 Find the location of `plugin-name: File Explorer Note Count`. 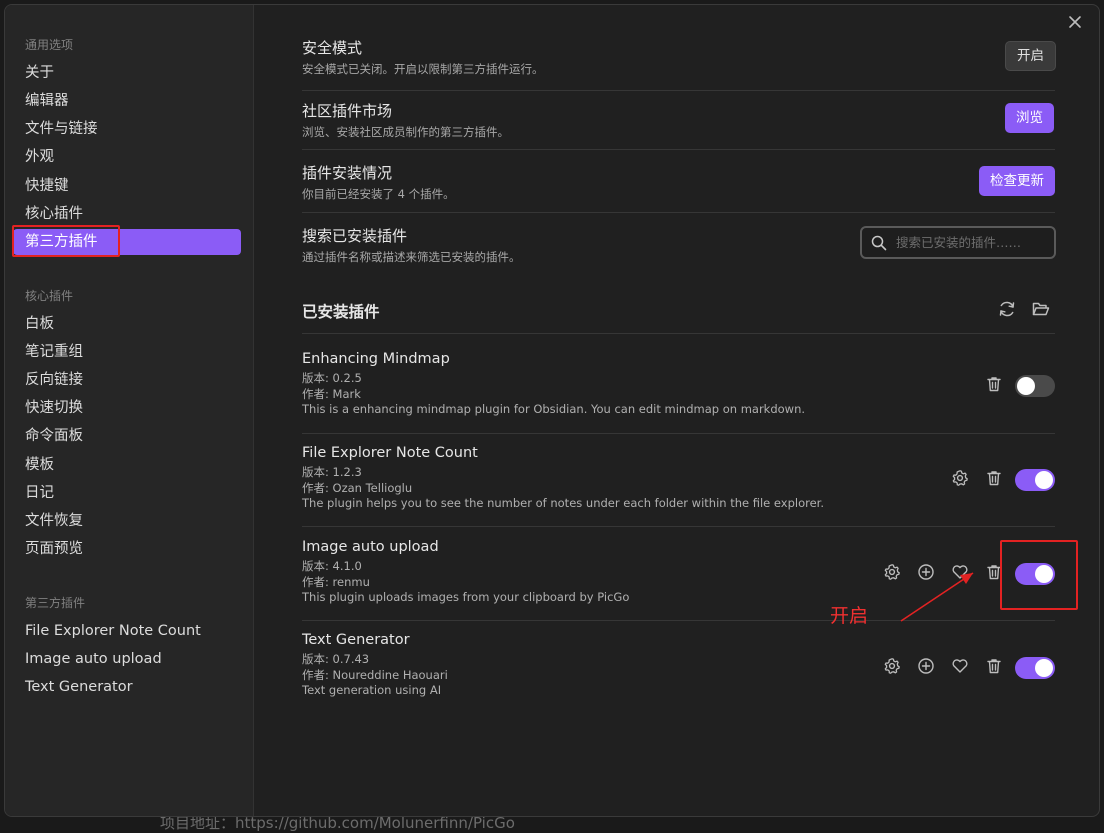

plugin-name: File Explorer Note Count is located at coordinates (390, 453).